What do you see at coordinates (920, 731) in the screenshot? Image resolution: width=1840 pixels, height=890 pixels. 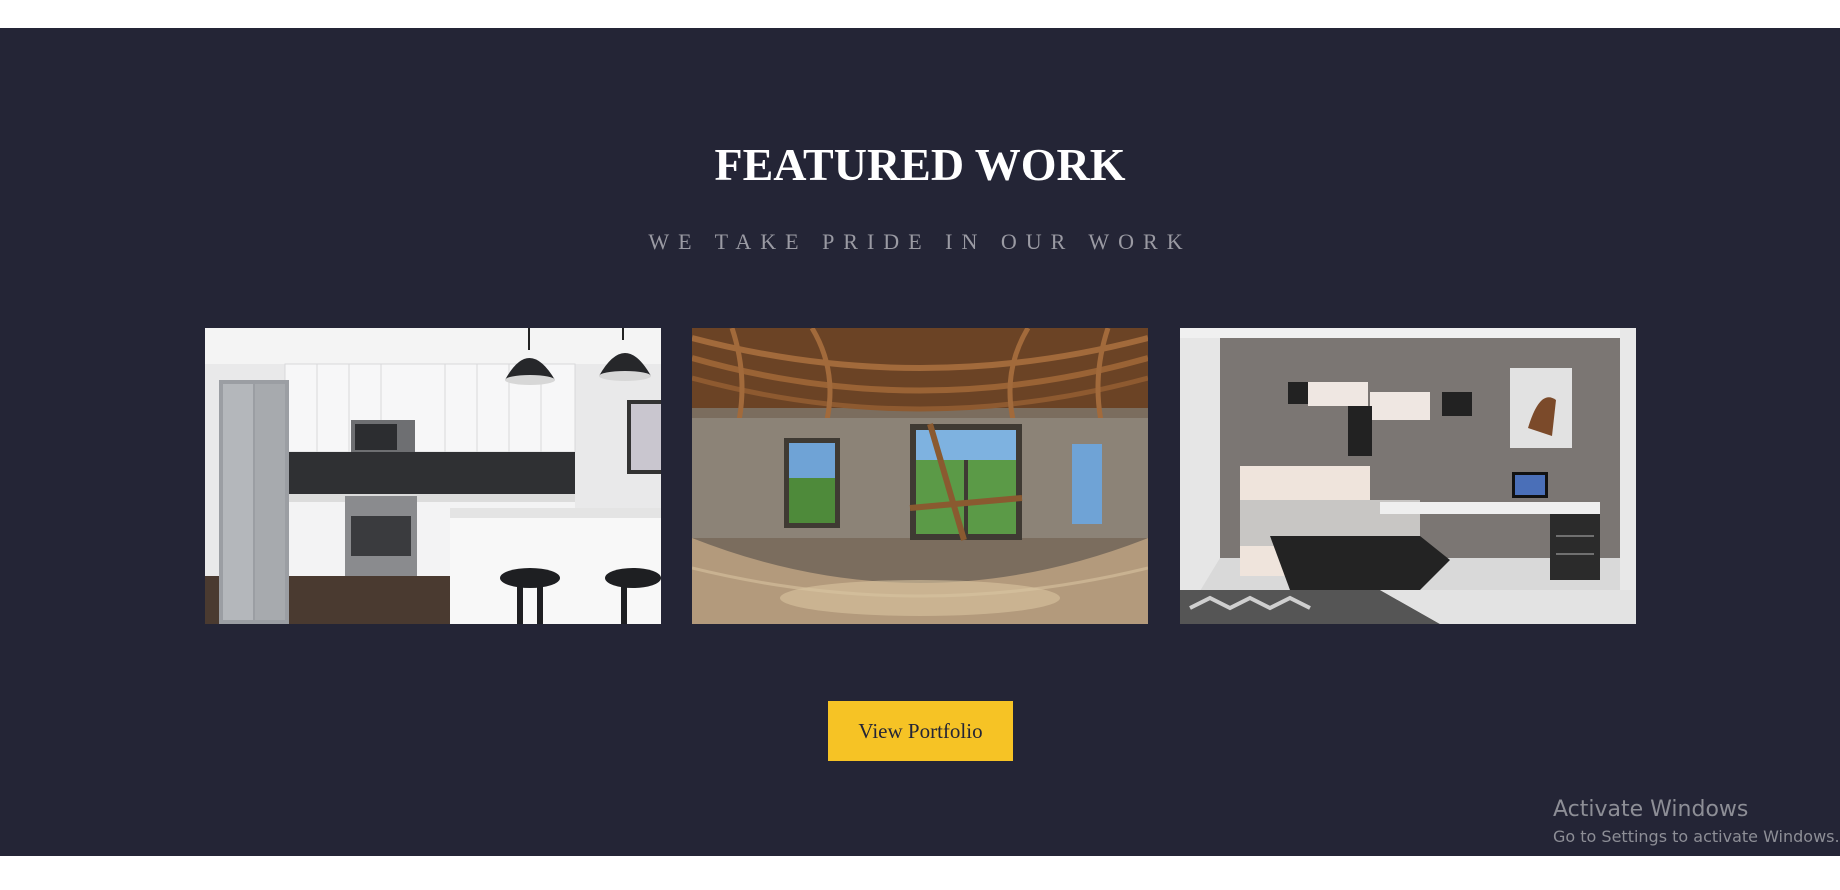 I see `view-portfolio-button: View Portfolio` at bounding box center [920, 731].